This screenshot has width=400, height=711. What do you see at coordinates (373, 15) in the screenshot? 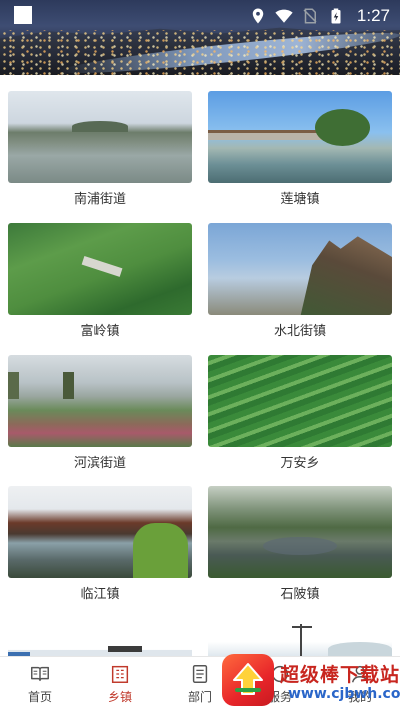
I see `status-time: 1:27` at bounding box center [373, 15].